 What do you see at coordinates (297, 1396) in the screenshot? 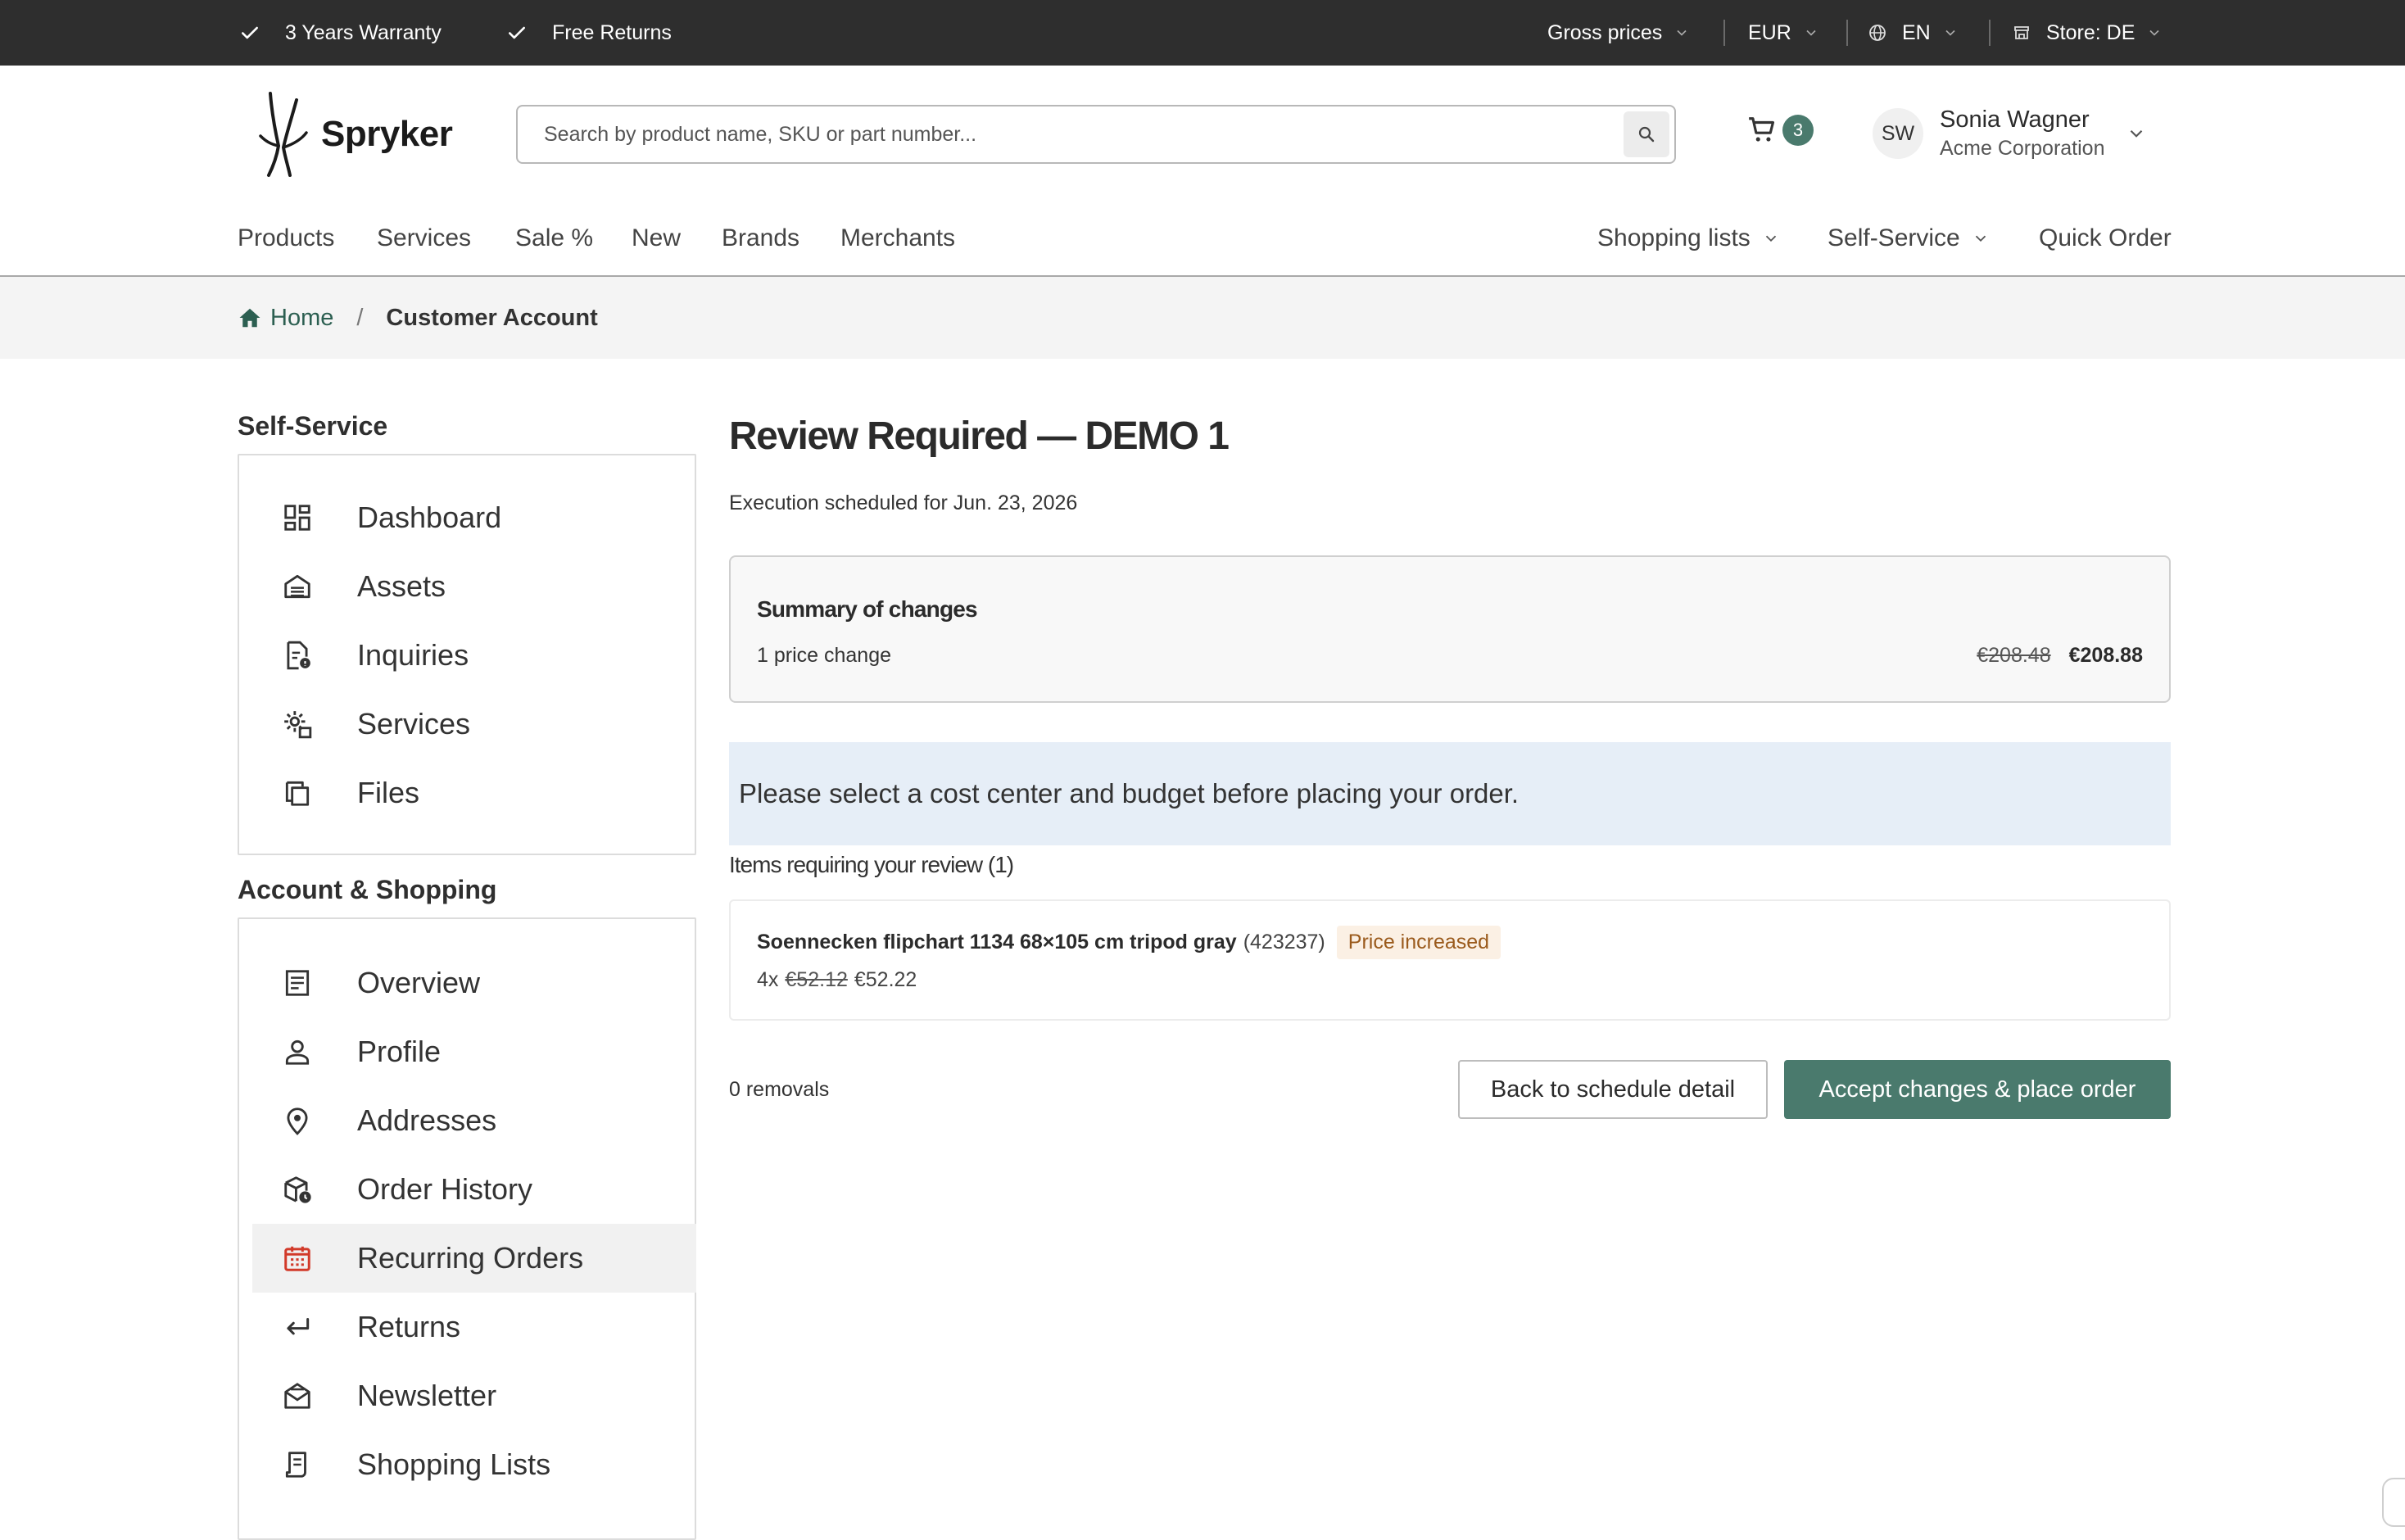
I see `newsletter-icon` at bounding box center [297, 1396].